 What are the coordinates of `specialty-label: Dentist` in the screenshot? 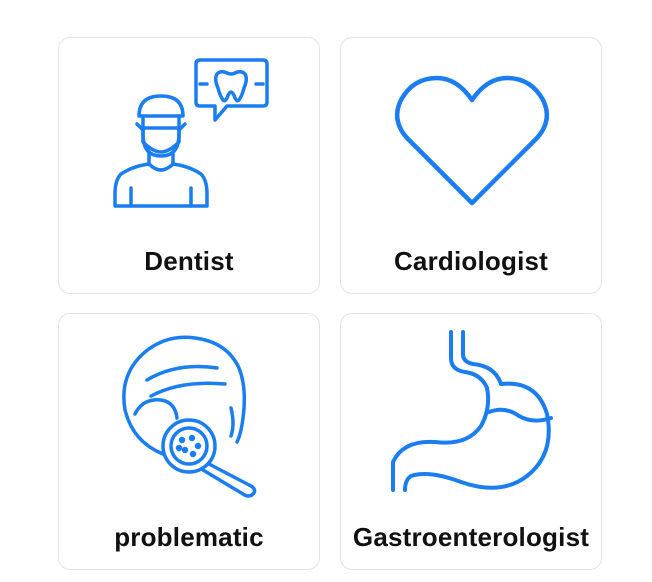 It's located at (189, 261).